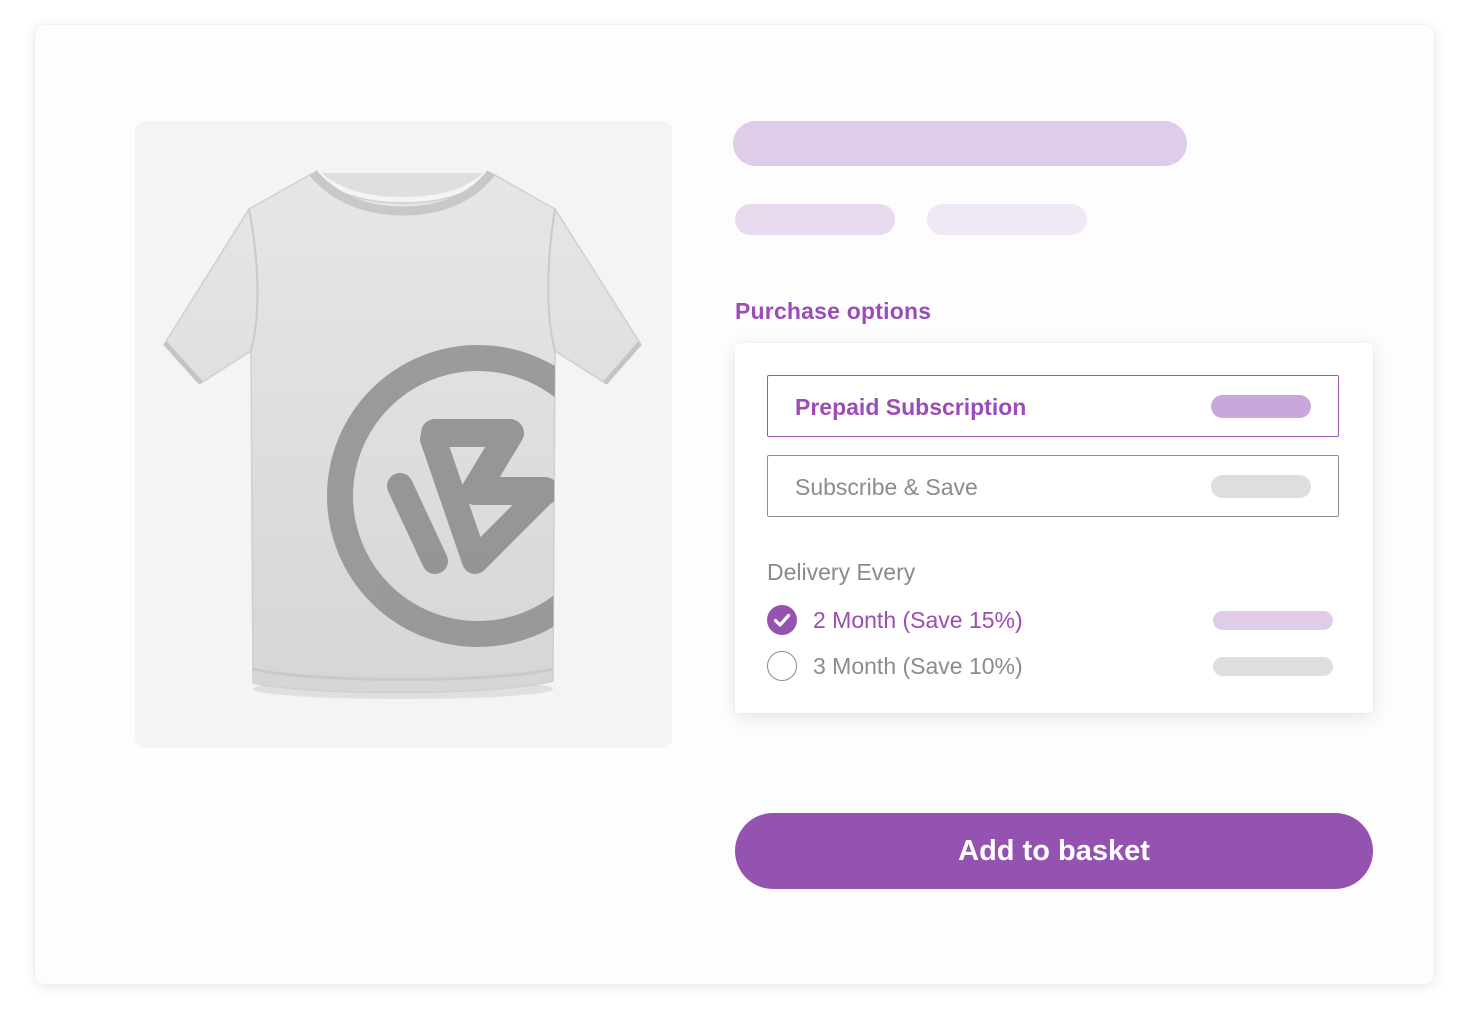 This screenshot has height=1020, width=1460. Describe the element at coordinates (782, 620) in the screenshot. I see `checkmark-icon` at that location.